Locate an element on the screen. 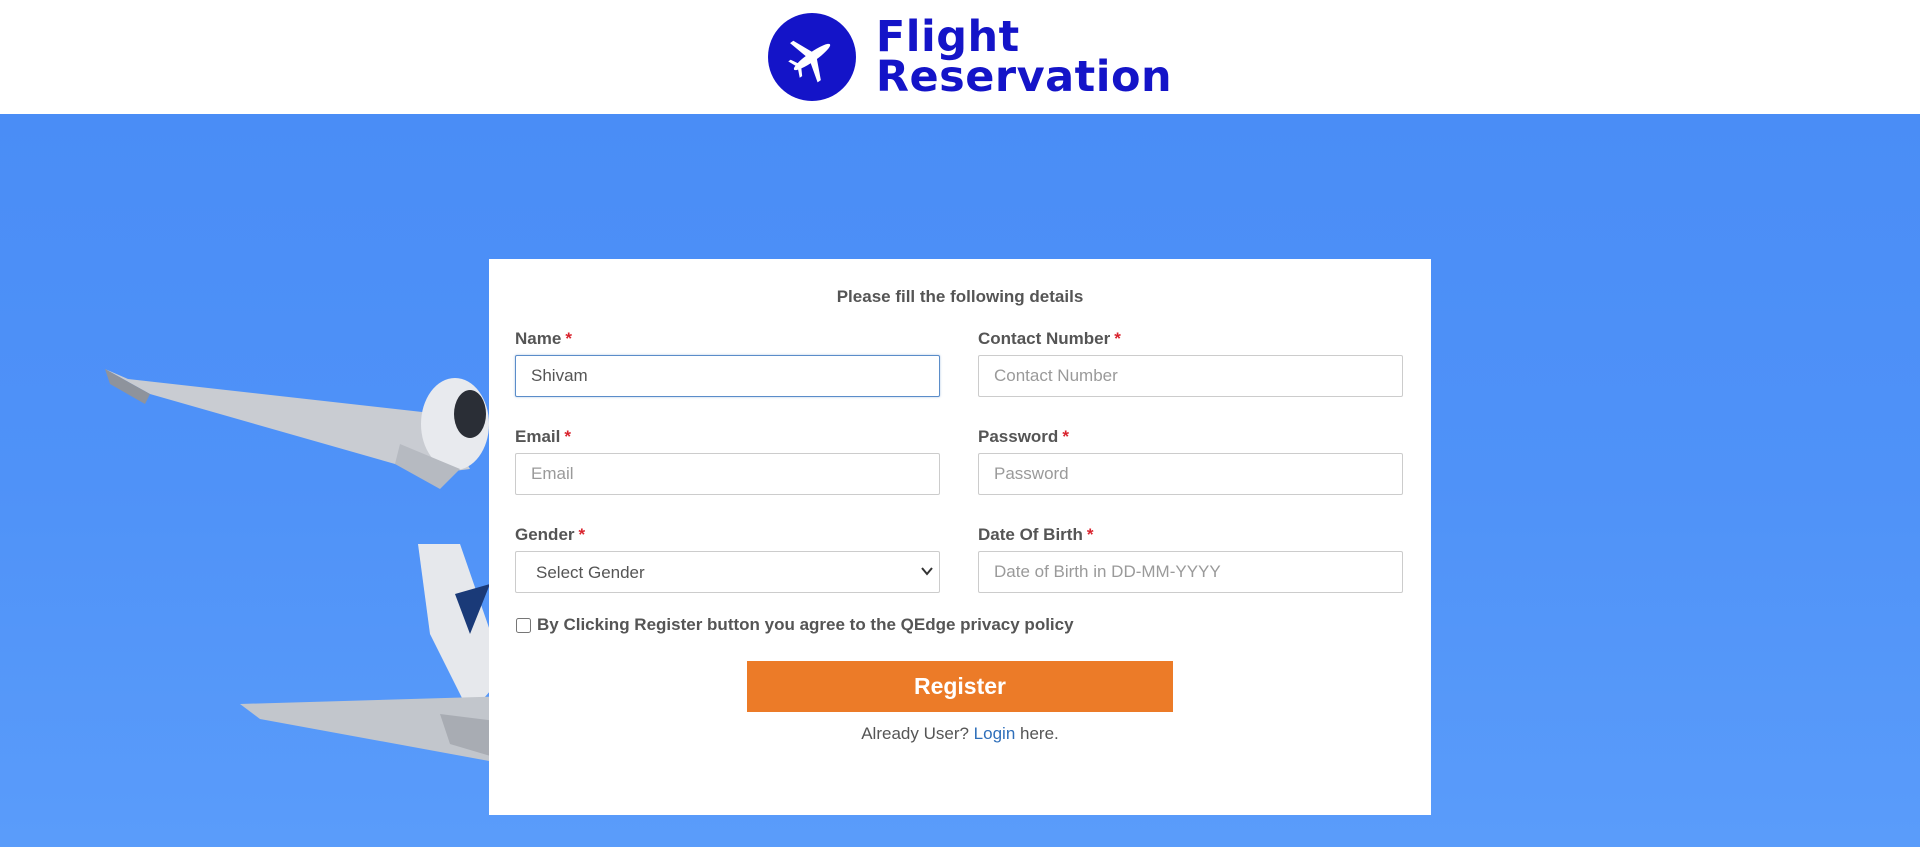  dob-label: Date Of Birth * is located at coordinates (1190, 535).